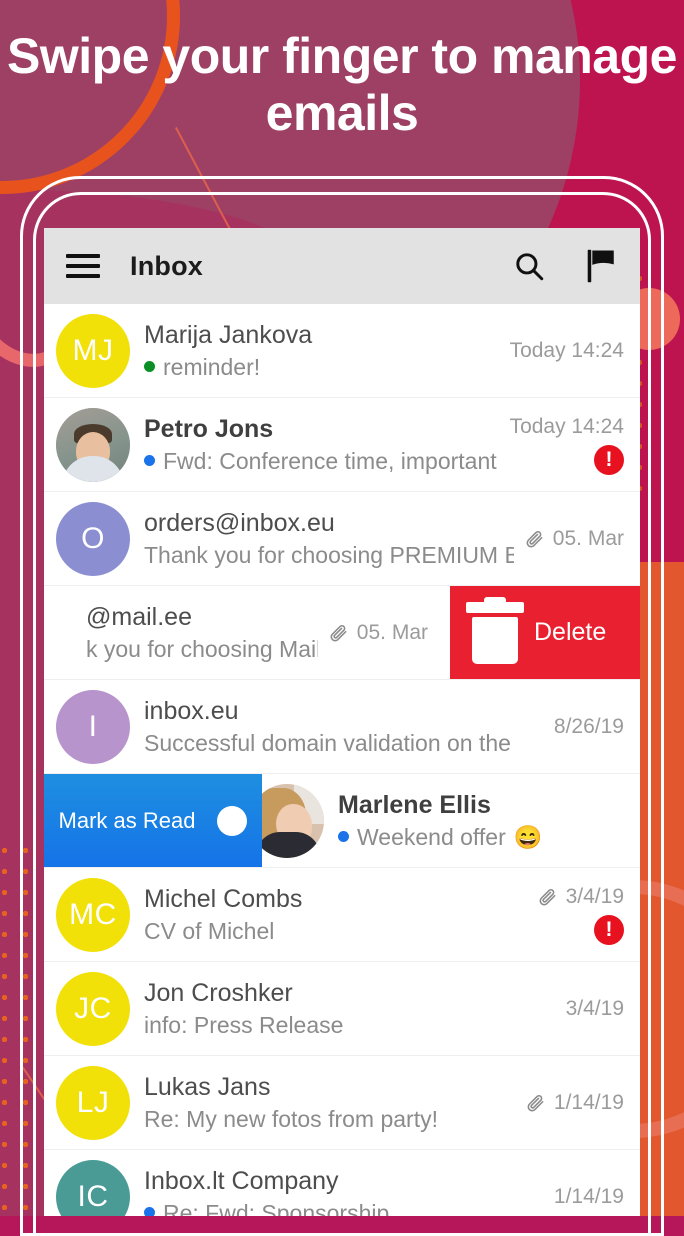 This screenshot has height=1236, width=684. I want to click on headline-text: Swipe your finger to manage emails, so click(342, 84).